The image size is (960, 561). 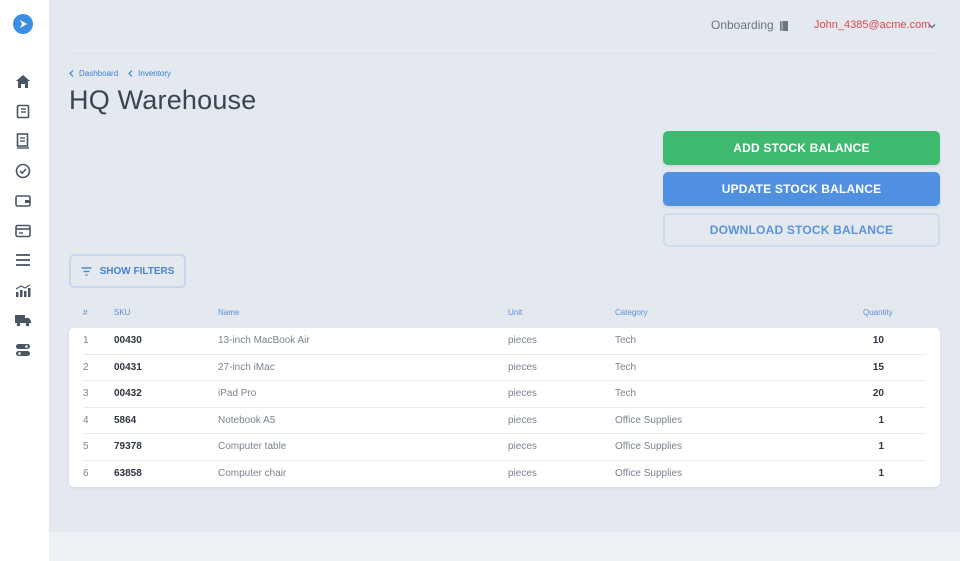 I want to click on check-circle-icon, so click(x=23, y=171).